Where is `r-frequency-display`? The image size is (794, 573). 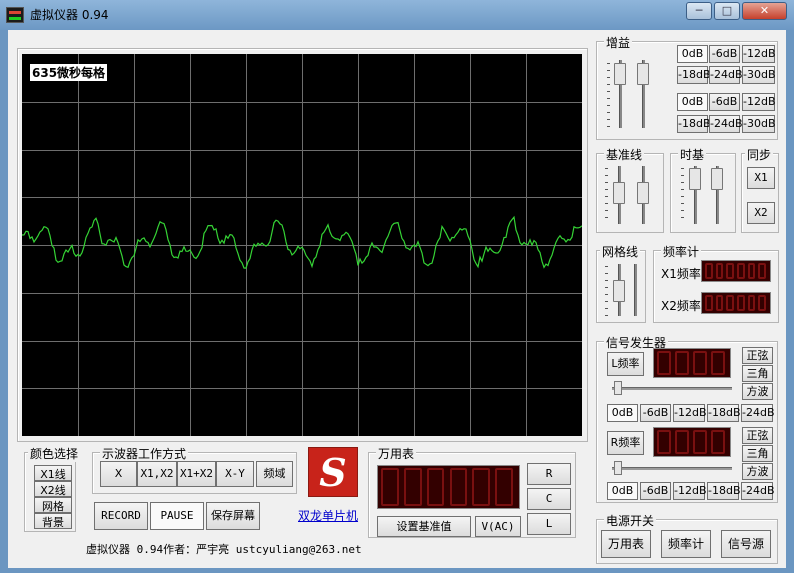 r-frequency-display is located at coordinates (692, 442).